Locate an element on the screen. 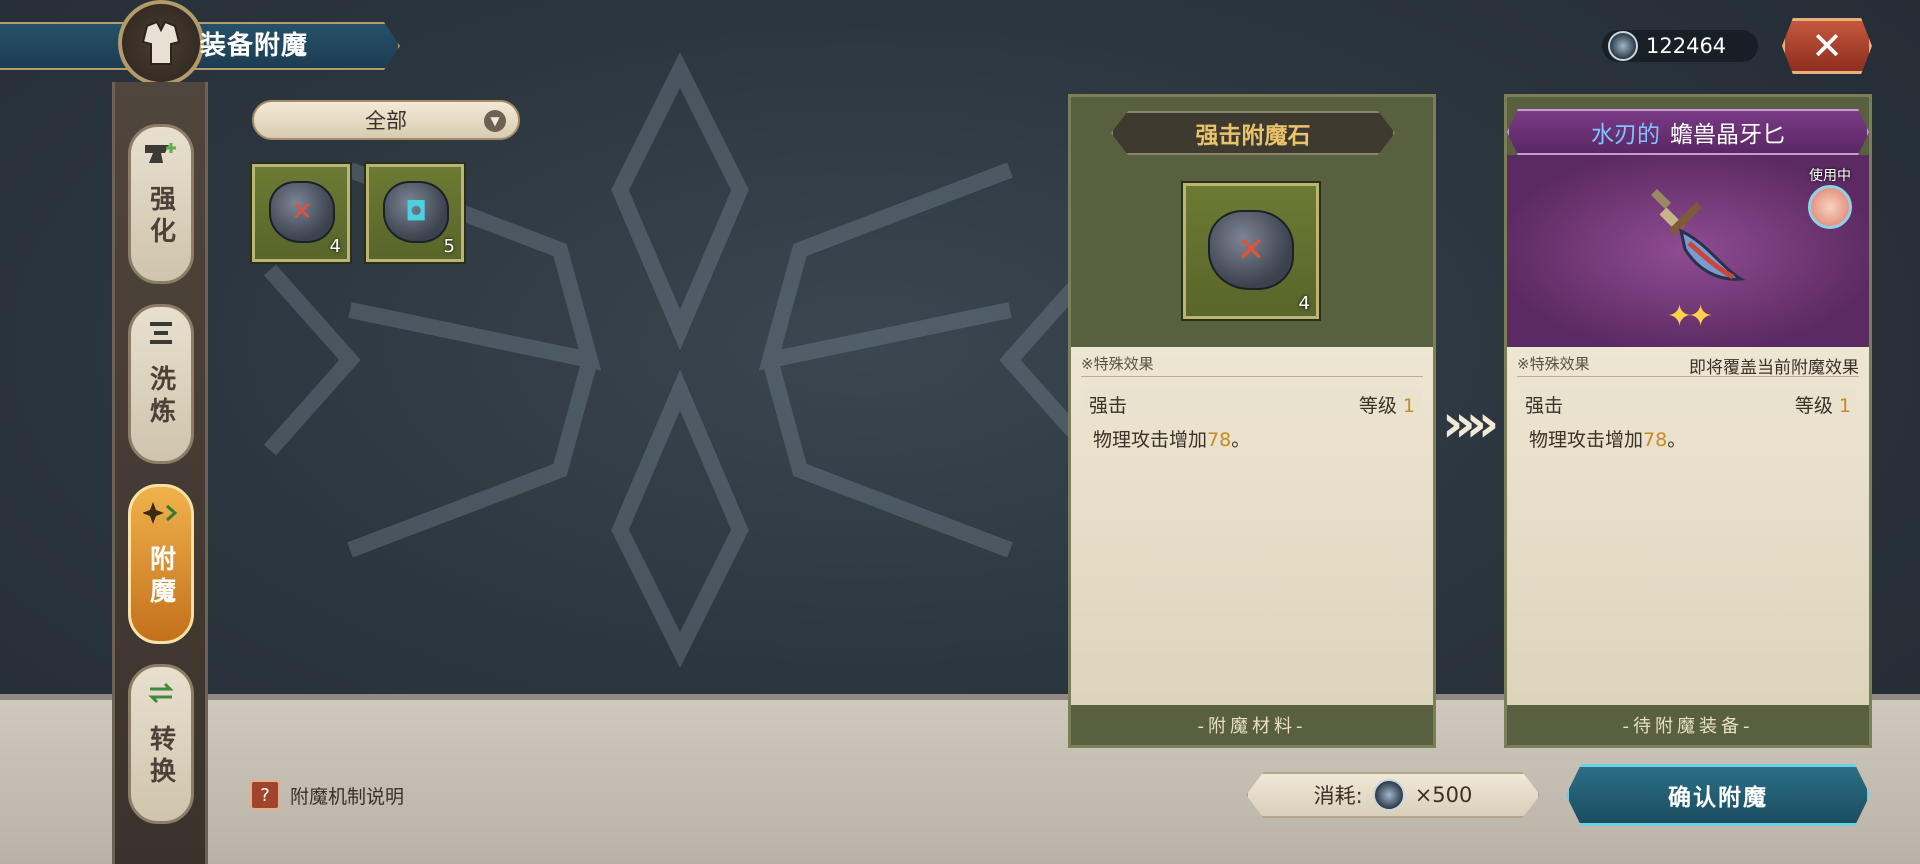 The width and height of the screenshot is (1920, 864). chevron-down-icon: ▼ is located at coordinates (495, 121).